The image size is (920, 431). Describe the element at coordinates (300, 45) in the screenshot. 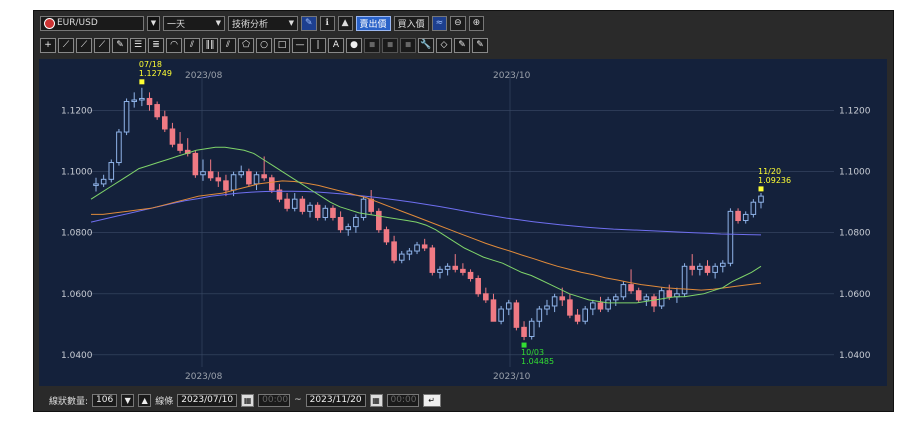

I see `draw-tool-14-icon: —` at that location.